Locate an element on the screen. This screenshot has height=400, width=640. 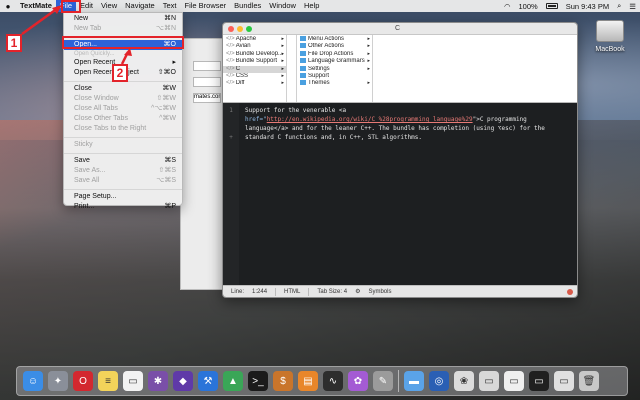
launchpad-icon: ✦ is located at coordinates (58, 381).